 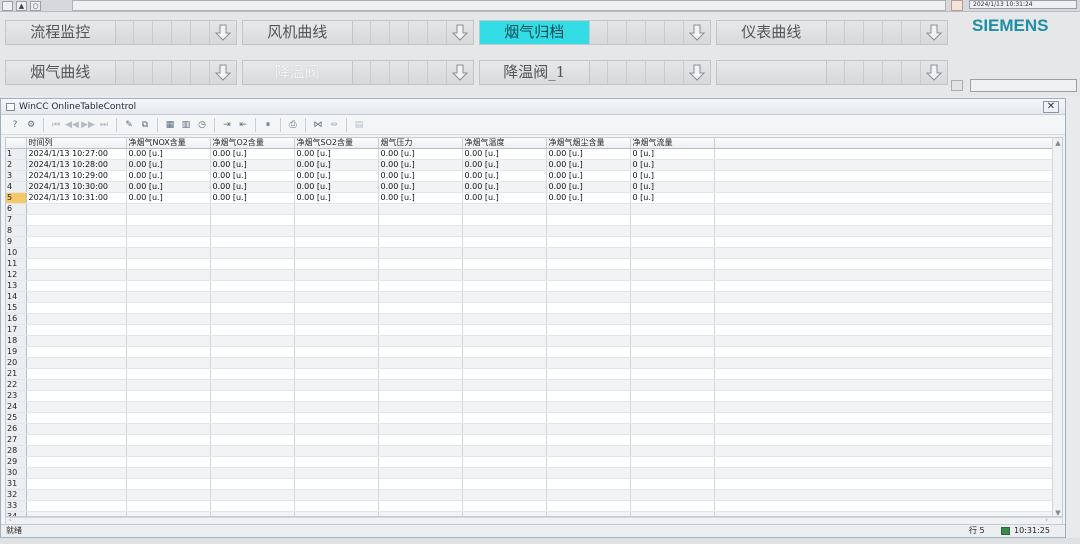 What do you see at coordinates (227, 125) in the screenshot?
I see `export-icon: ⇥` at bounding box center [227, 125].